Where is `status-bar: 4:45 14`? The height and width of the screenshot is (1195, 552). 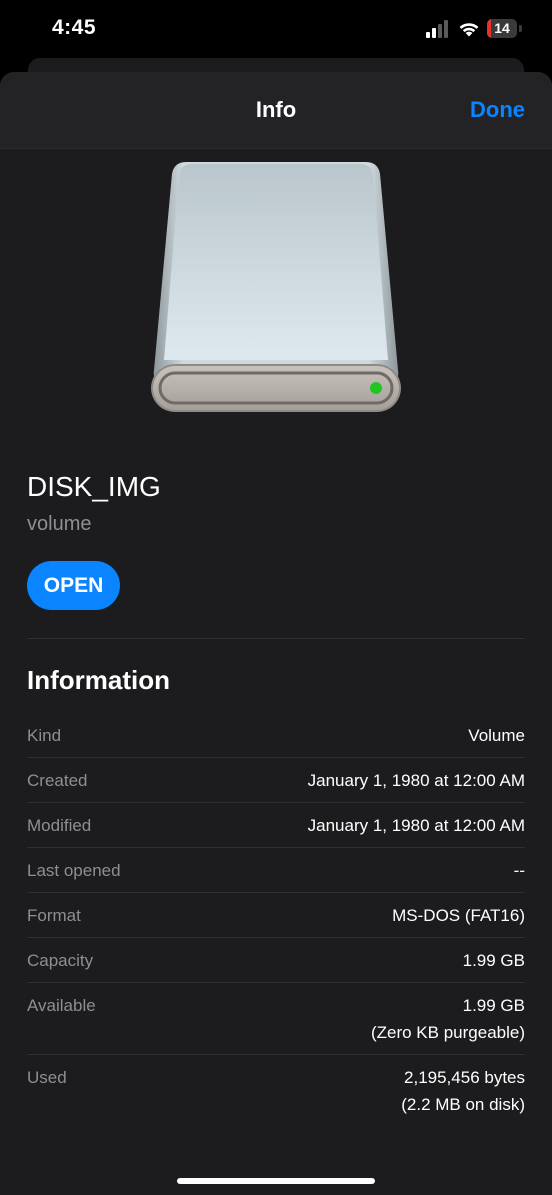
status-bar: 4:45 14 is located at coordinates (276, 31).